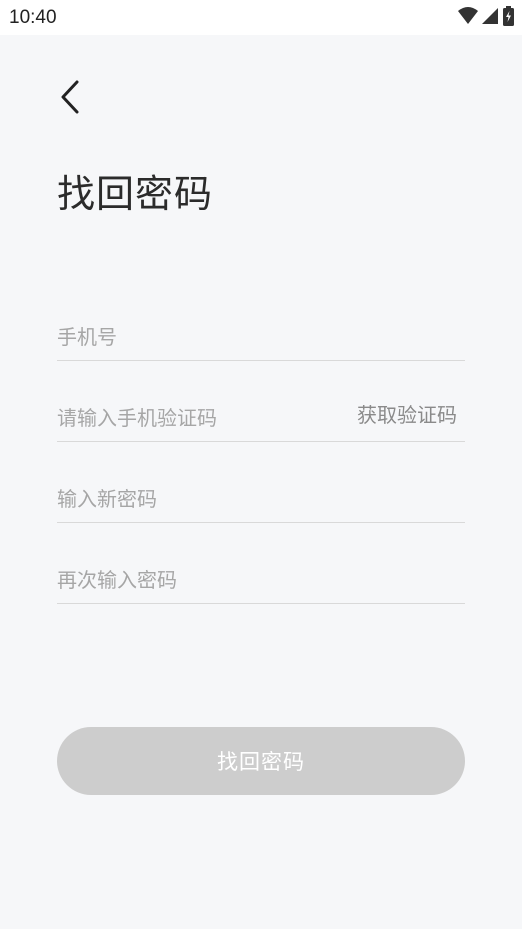  I want to click on phone-field, so click(261, 335).